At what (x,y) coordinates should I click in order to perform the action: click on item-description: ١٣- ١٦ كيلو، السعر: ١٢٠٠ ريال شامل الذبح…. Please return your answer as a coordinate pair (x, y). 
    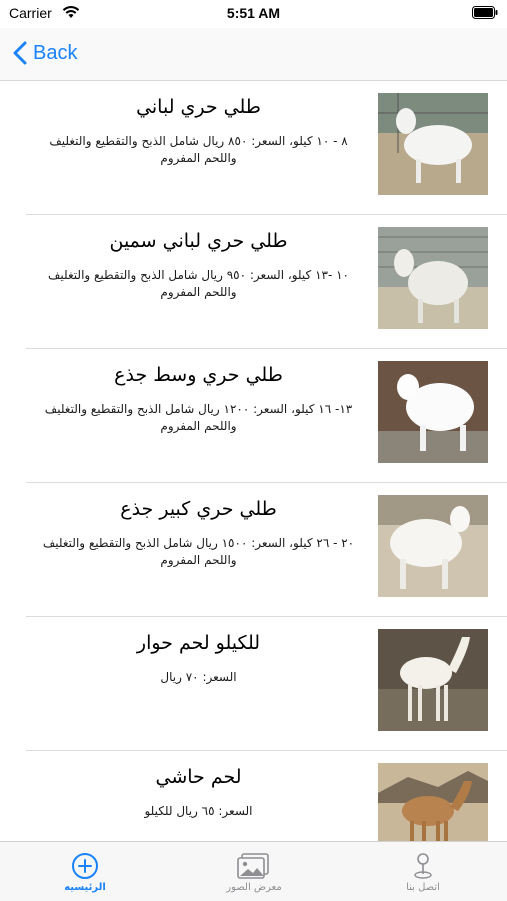
    Looking at the image, I should click on (198, 417).